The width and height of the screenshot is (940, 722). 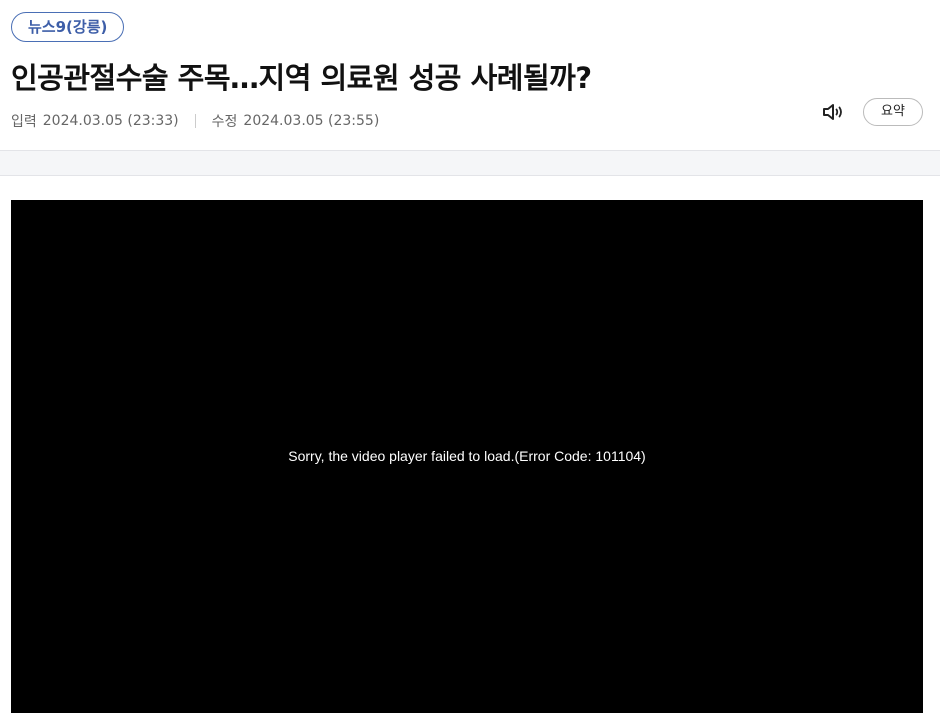 What do you see at coordinates (24, 122) in the screenshot?
I see `published-label: 입력` at bounding box center [24, 122].